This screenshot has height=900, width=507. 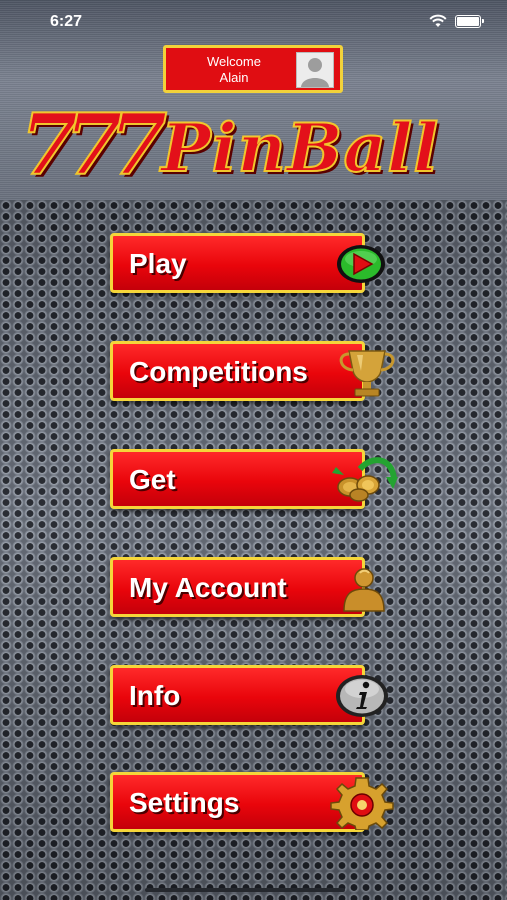 I want to click on avatar-placeholder-icon, so click(x=315, y=70).